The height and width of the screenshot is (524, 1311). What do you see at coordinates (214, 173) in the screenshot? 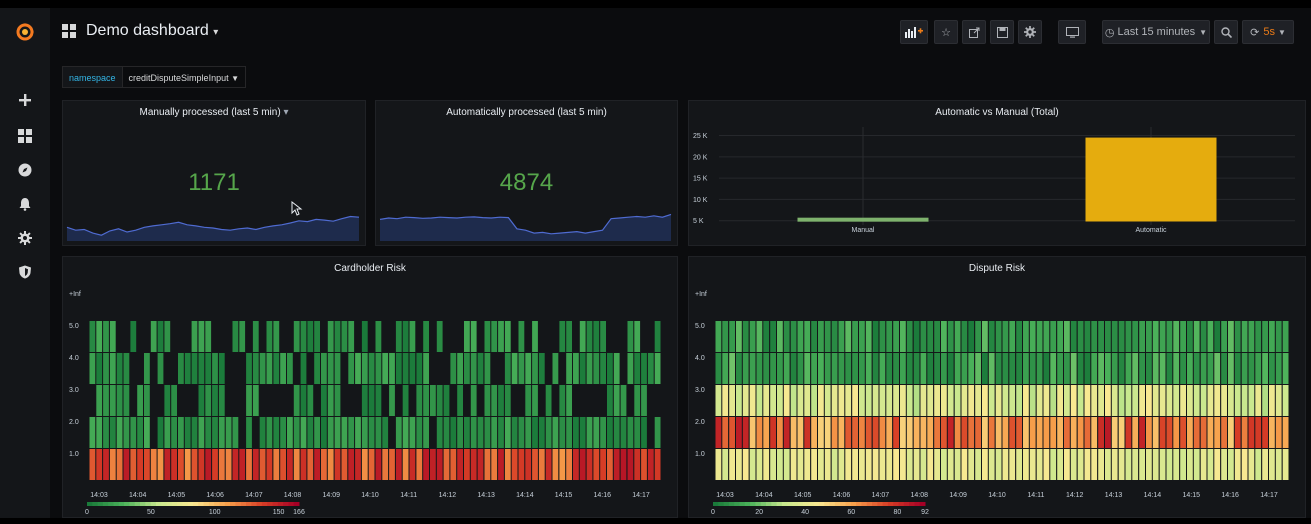
I see `panel-manually-processed: Manually processed (last 5 min) ▾ 1171` at bounding box center [214, 173].